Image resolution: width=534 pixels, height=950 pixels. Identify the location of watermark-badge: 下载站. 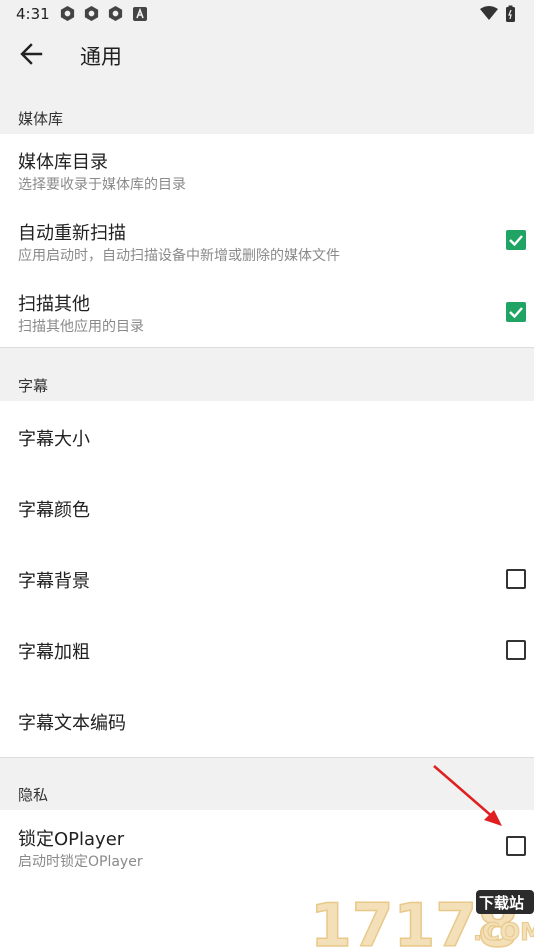
(501, 903).